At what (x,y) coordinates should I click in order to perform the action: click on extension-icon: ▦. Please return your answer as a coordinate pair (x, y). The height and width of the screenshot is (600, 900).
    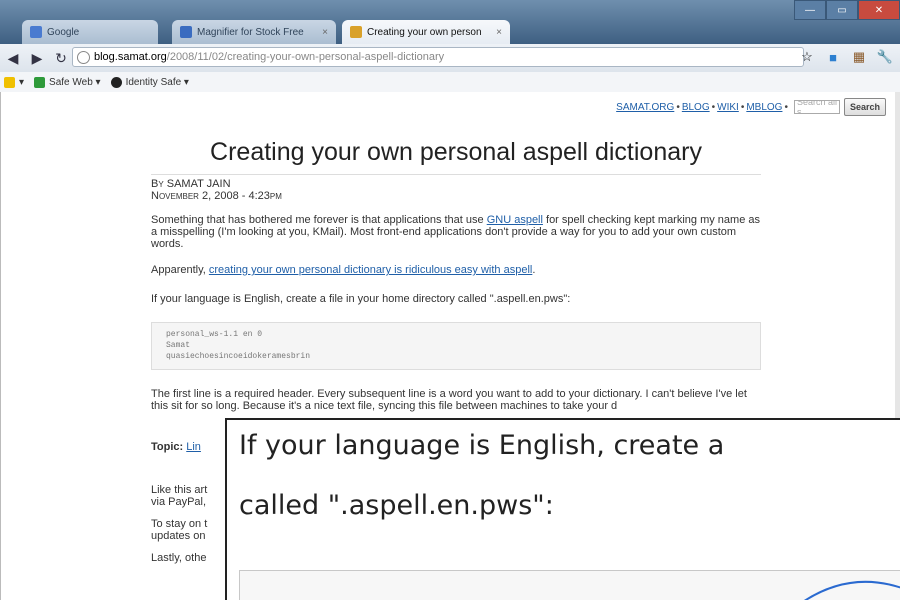
    Looking at the image, I should click on (859, 57).